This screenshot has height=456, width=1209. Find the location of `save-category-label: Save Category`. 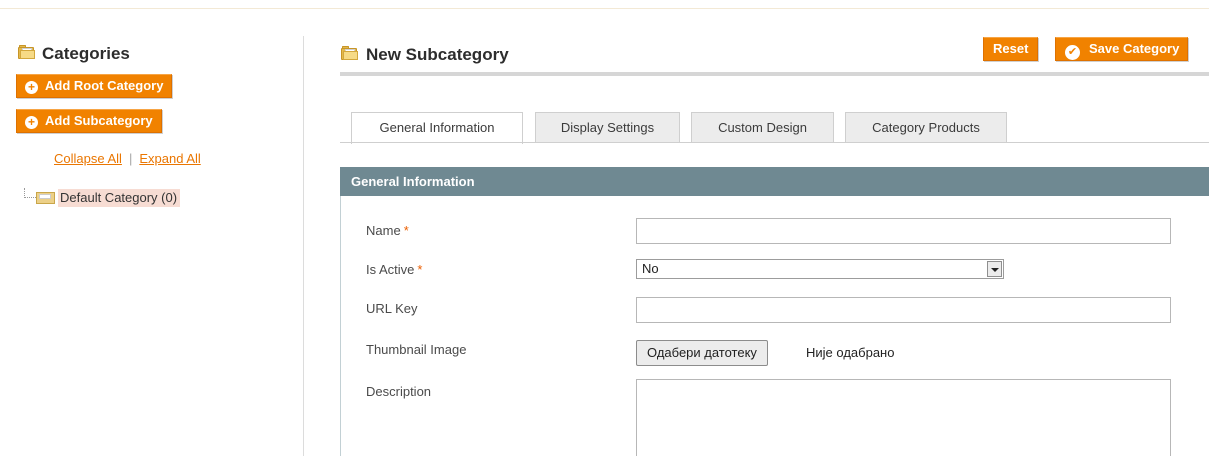

save-category-label: Save Category is located at coordinates (1134, 48).